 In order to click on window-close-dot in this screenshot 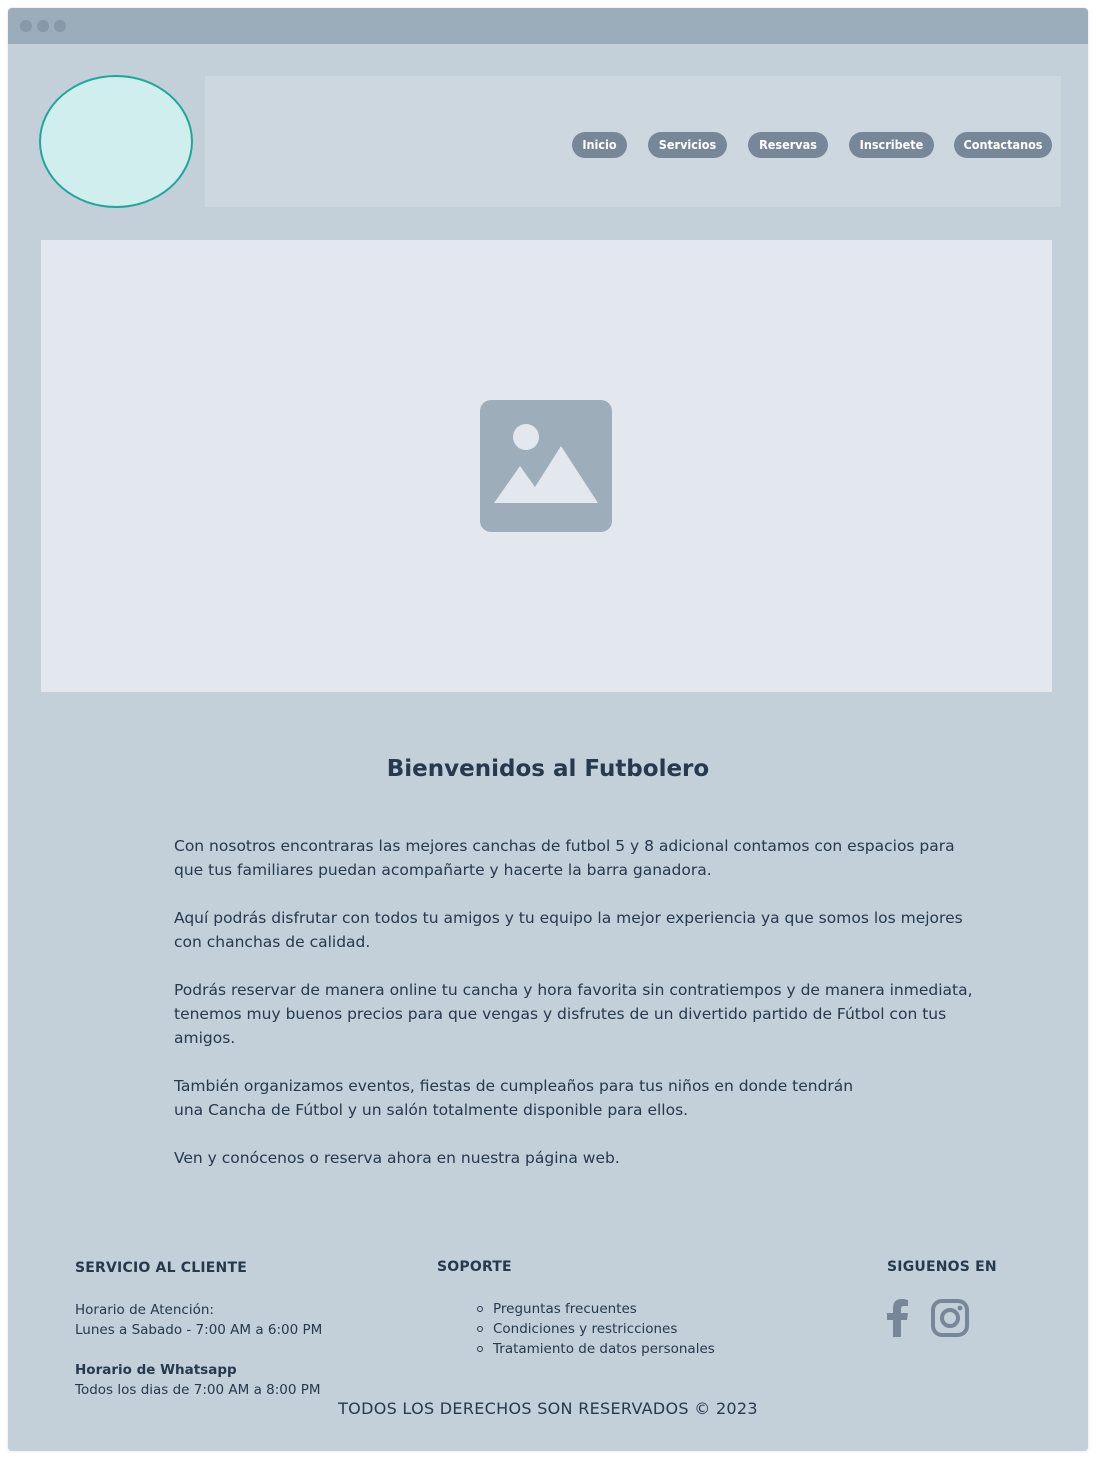, I will do `click(26, 26)`.